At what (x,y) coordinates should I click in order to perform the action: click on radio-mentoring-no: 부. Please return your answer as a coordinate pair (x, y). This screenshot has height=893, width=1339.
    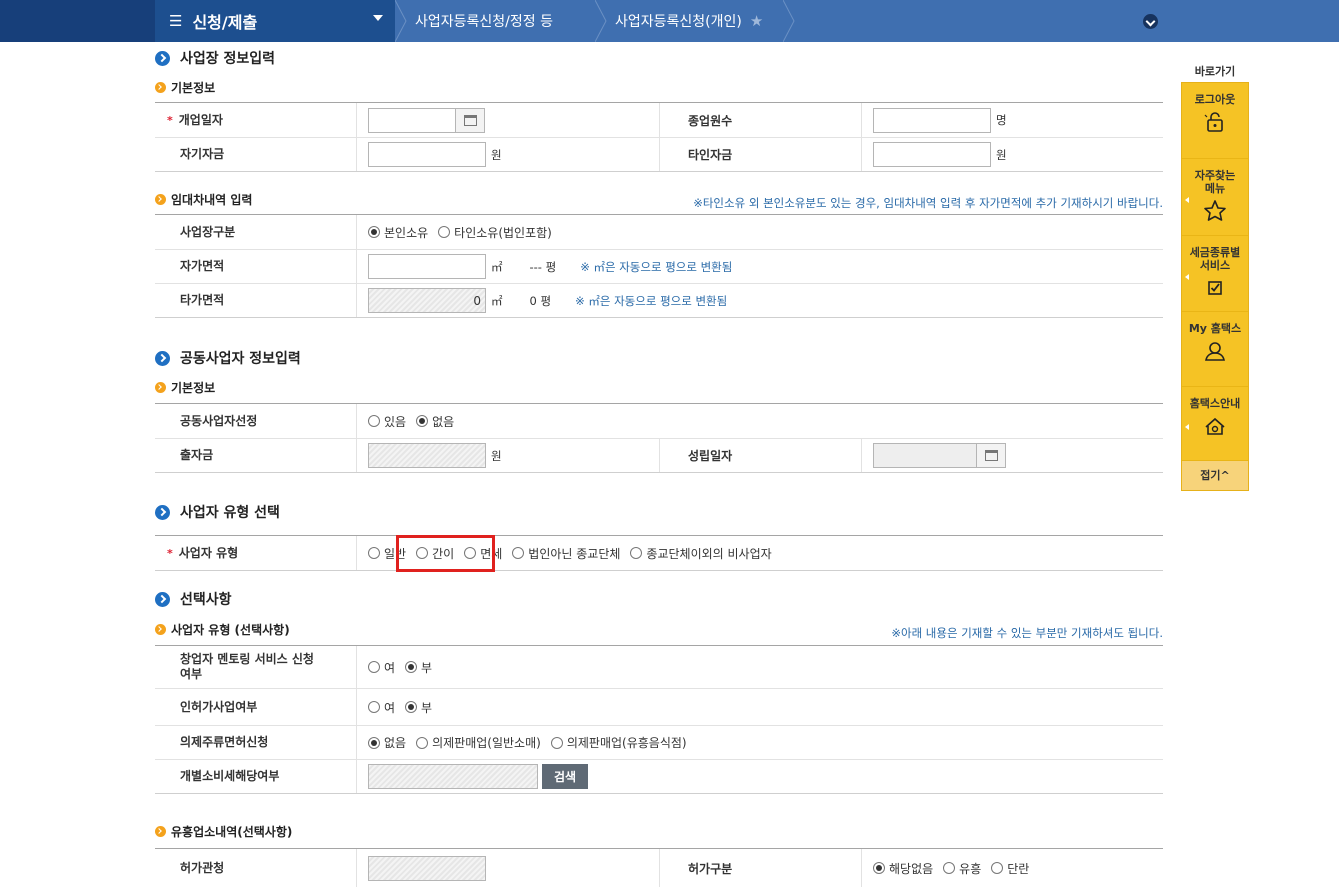
    Looking at the image, I should click on (418, 667).